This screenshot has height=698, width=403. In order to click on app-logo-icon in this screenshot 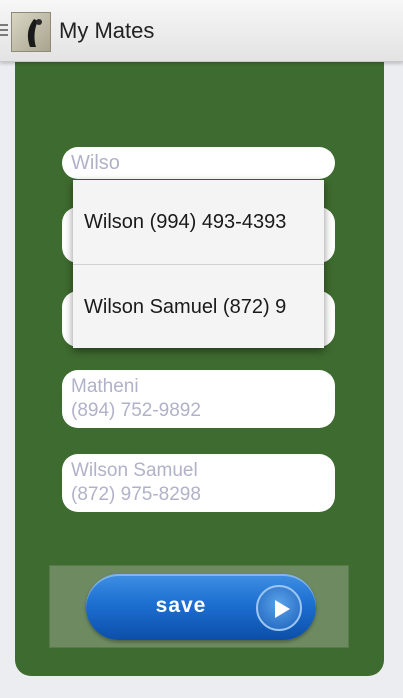, I will do `click(31, 32)`.